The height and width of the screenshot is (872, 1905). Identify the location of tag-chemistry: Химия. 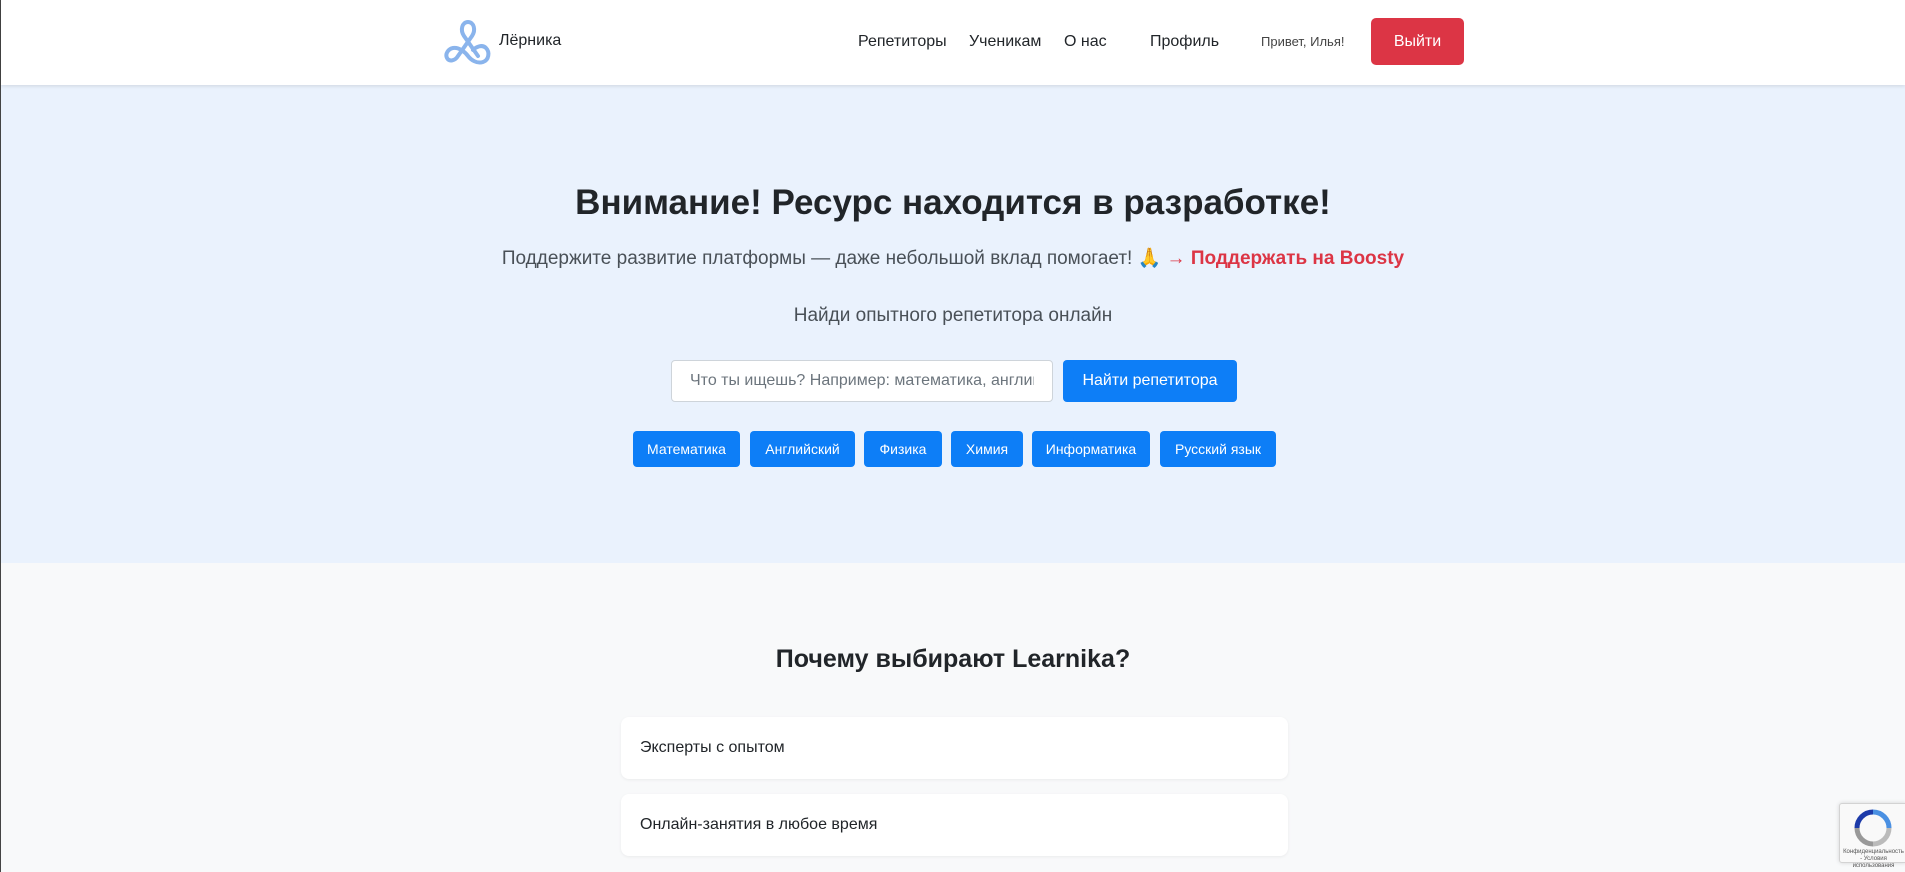
(987, 449).